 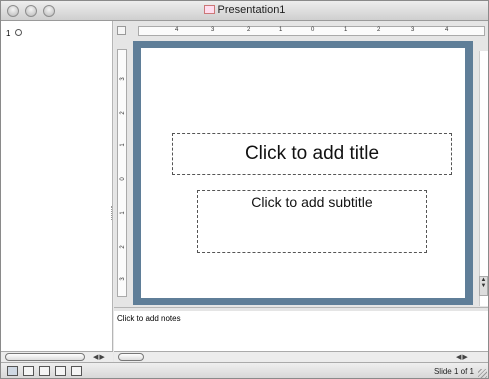 What do you see at coordinates (122, 173) in the screenshot?
I see `vertical-ruler: 3 2 1 0 1 2 3` at bounding box center [122, 173].